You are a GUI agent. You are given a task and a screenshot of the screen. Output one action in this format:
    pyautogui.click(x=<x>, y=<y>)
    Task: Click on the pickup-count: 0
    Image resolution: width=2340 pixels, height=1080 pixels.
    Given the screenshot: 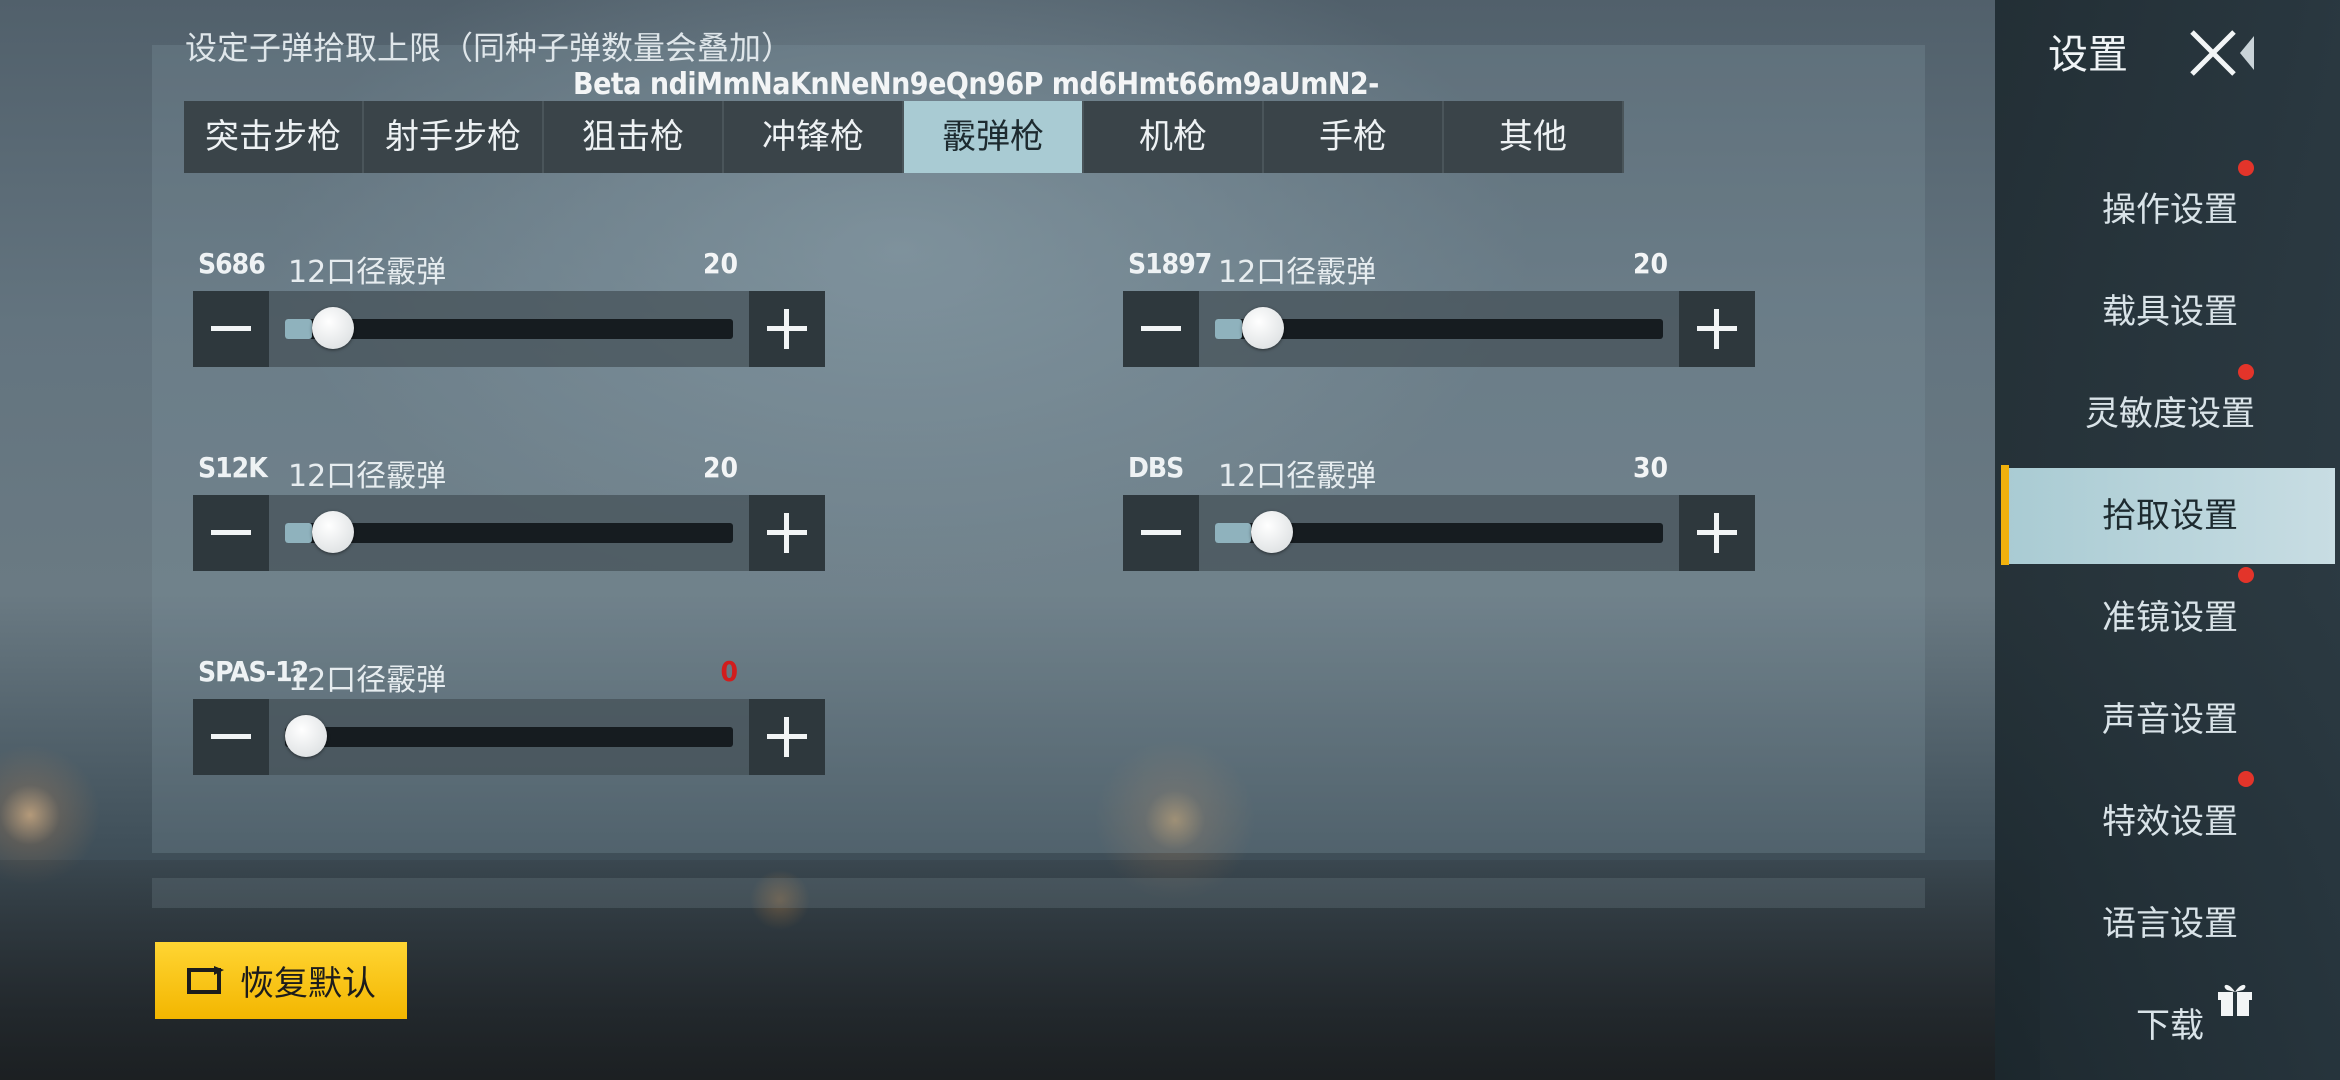 What is the action you would take?
    pyautogui.click(x=729, y=671)
    